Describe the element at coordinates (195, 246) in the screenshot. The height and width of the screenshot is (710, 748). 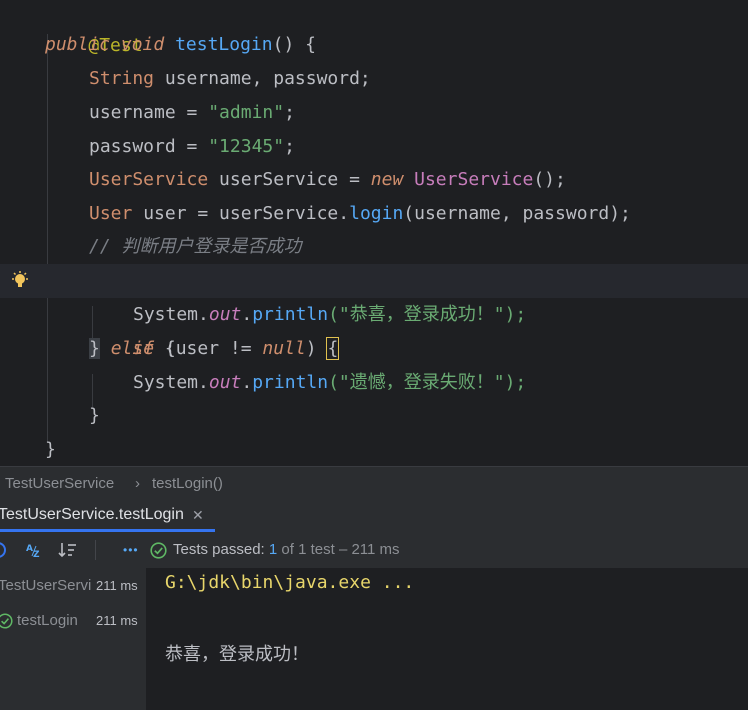
I see `code-comment: // 判断用户登录是否成功` at that location.